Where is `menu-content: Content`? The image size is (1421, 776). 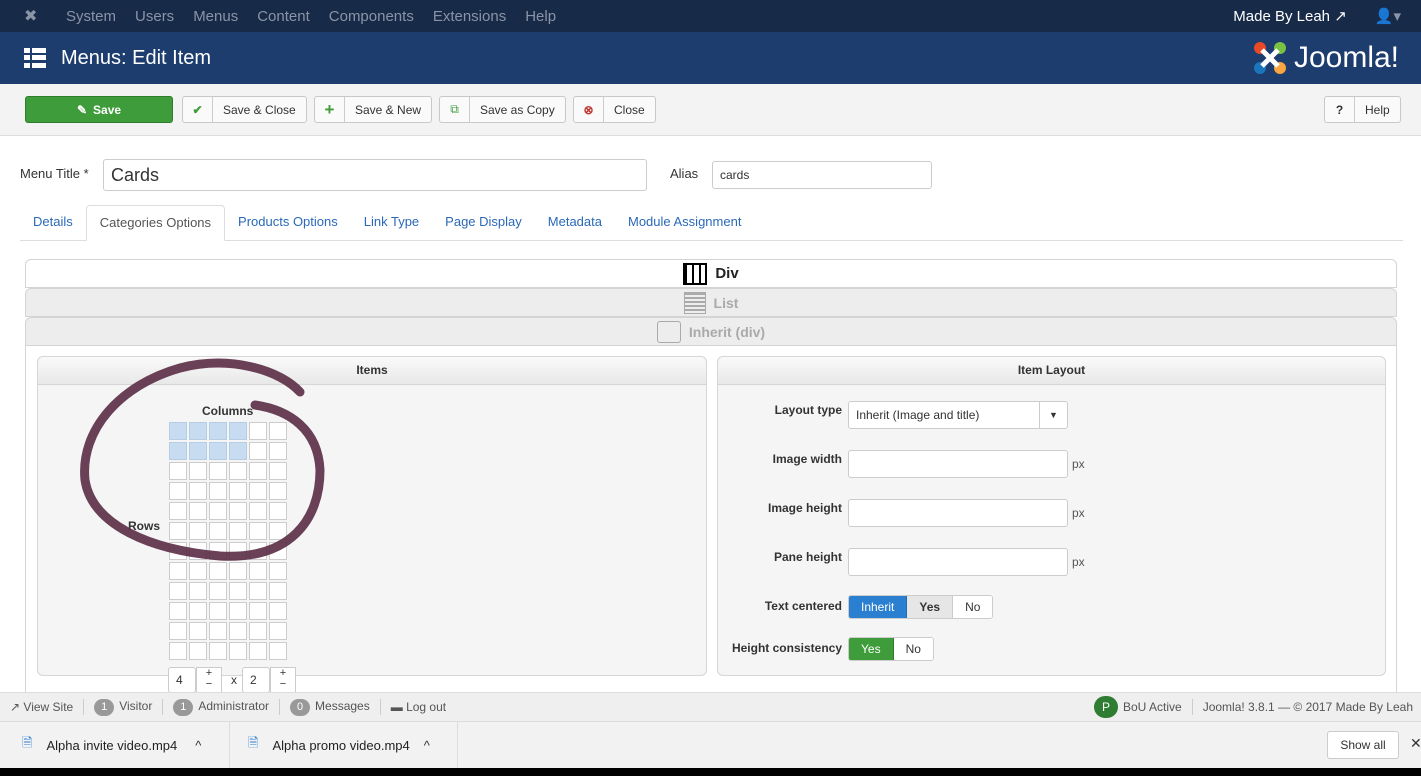 menu-content: Content is located at coordinates (283, 16).